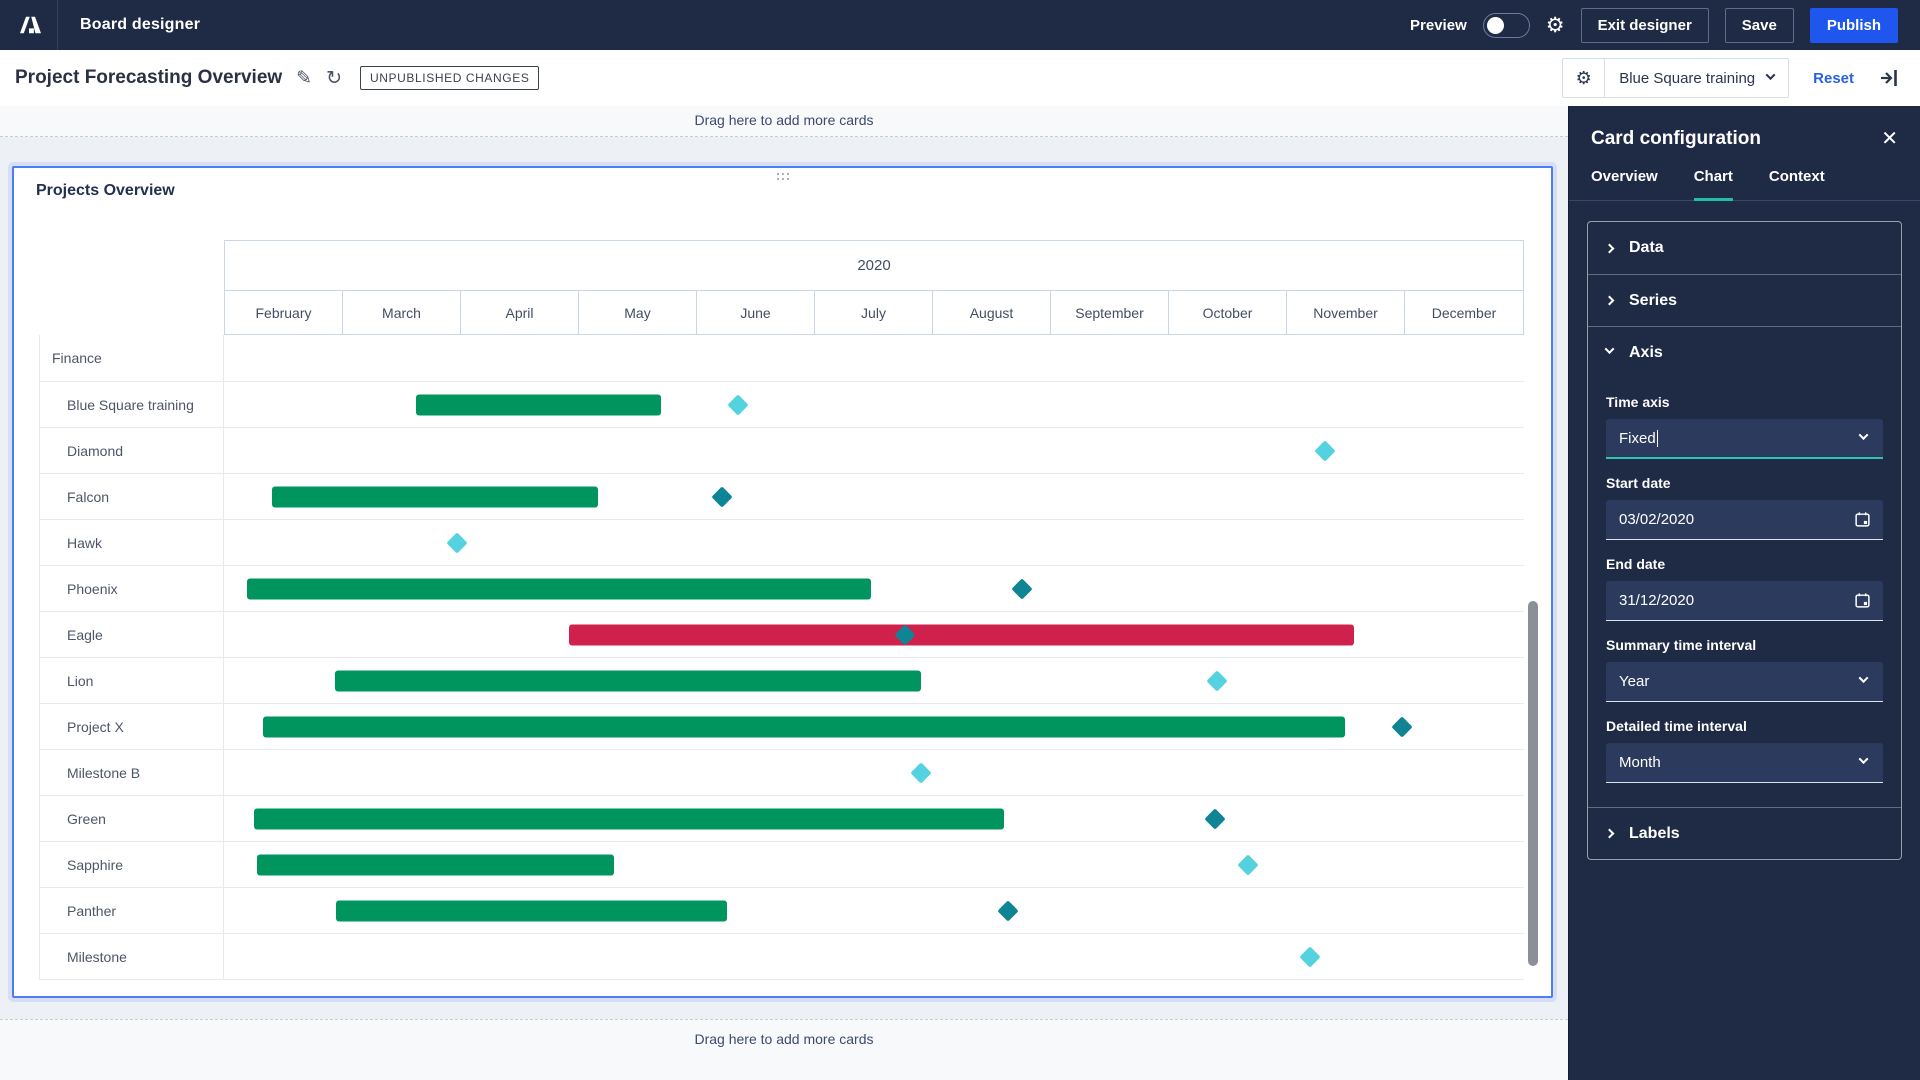 The width and height of the screenshot is (1920, 1080). What do you see at coordinates (1533, 783) in the screenshot?
I see `vertical-scrollbar` at bounding box center [1533, 783].